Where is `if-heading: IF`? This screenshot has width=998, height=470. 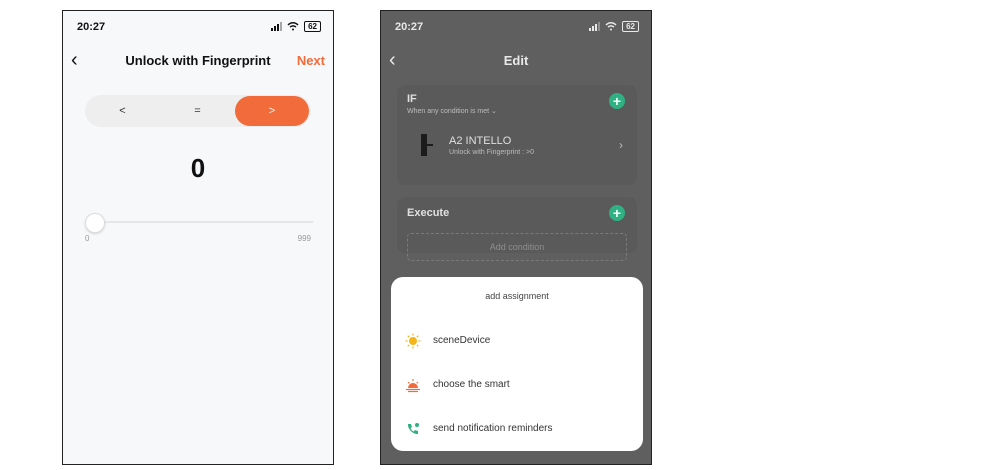
if-heading: IF is located at coordinates (412, 99).